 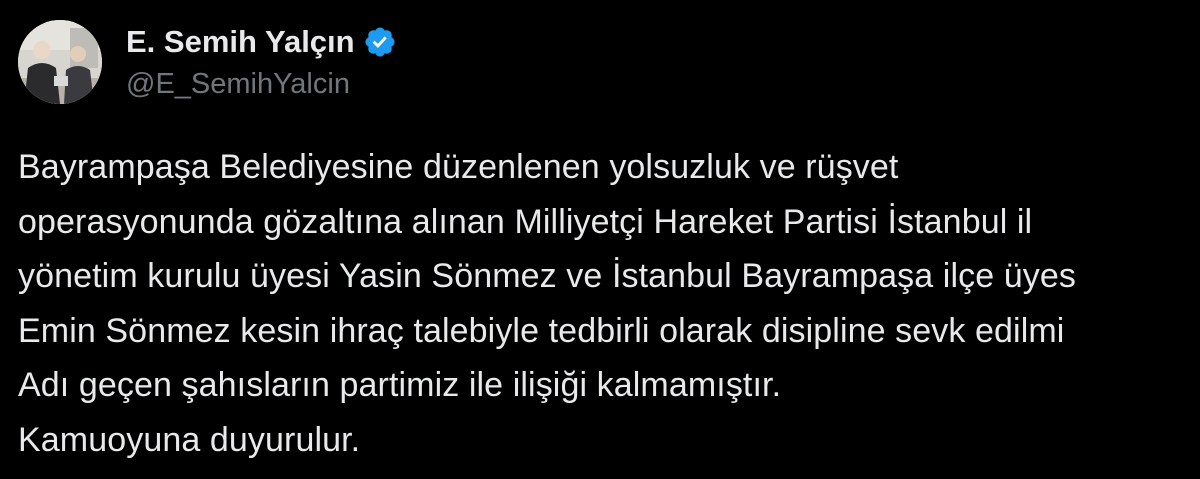 I want to click on author-name-row: E. Semih Yalçın, so click(x=261, y=42).